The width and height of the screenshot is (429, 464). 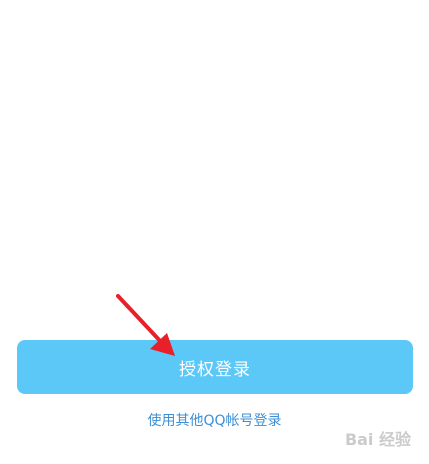 What do you see at coordinates (215, 367) in the screenshot?
I see `authorize-login-button: 授权登录` at bounding box center [215, 367].